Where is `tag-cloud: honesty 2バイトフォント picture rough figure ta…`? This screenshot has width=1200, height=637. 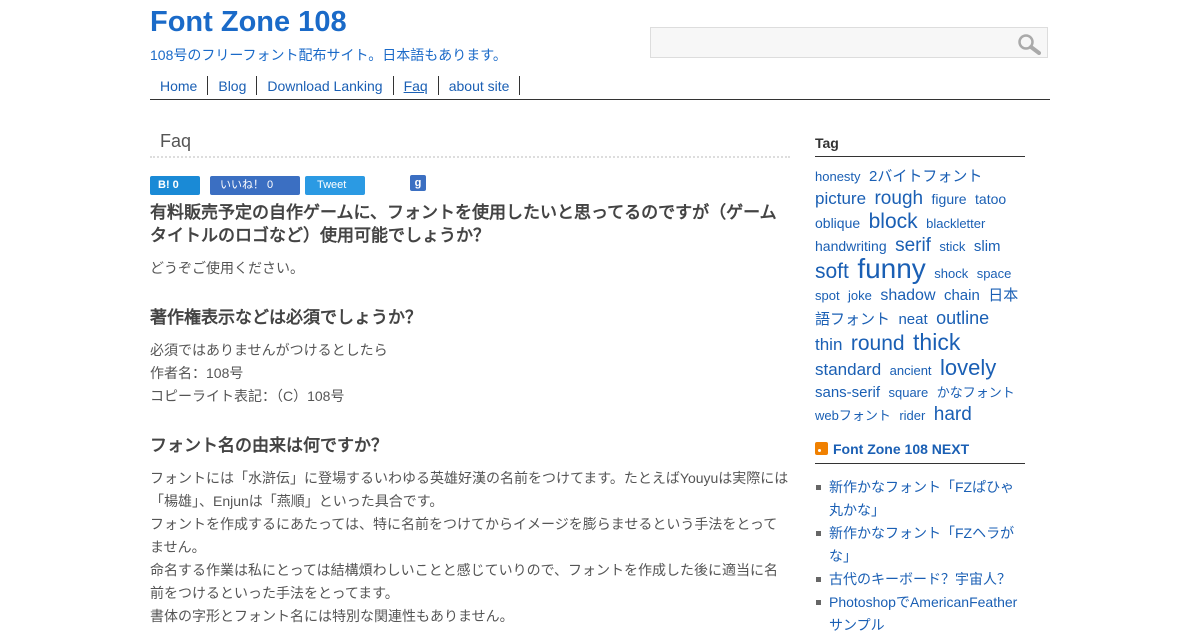
tag-cloud: honesty 2バイトフォント picture rough figure ta… is located at coordinates (921, 296).